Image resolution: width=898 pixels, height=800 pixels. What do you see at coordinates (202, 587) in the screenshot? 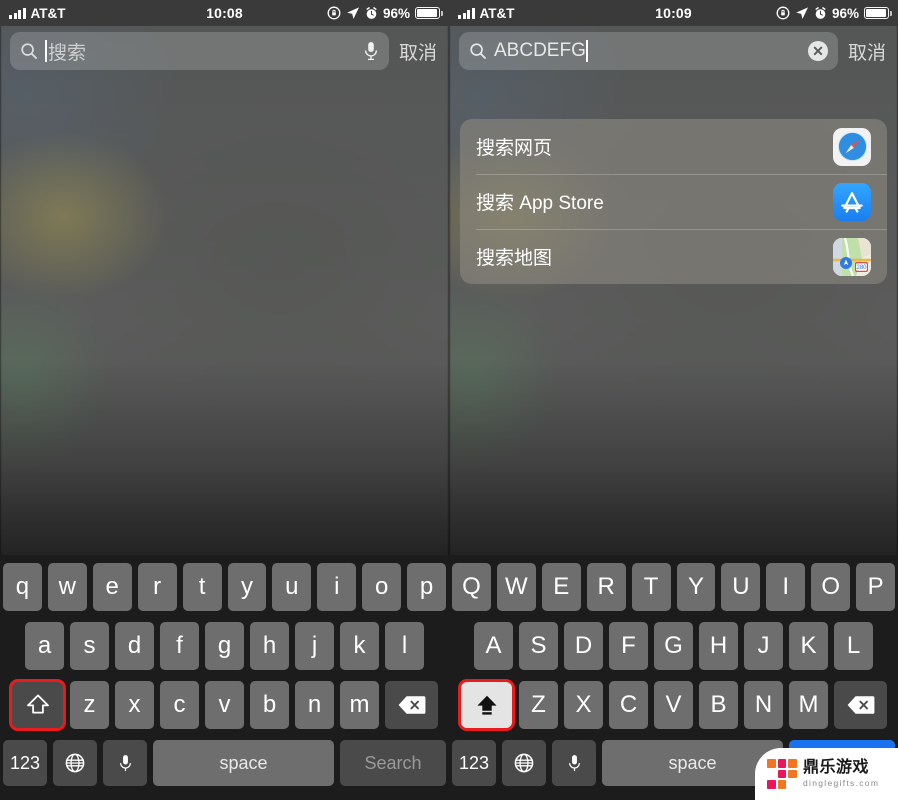
I see `key-t: t` at bounding box center [202, 587].